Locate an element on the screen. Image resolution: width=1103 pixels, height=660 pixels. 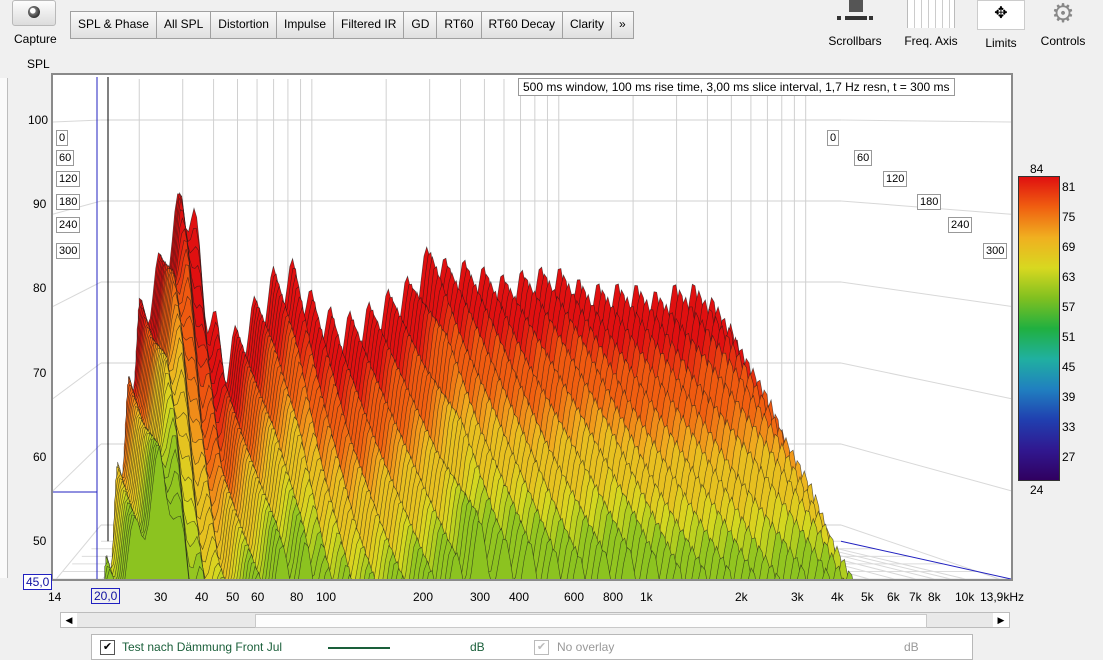
freq-axis-icon is located at coordinates (931, 14).